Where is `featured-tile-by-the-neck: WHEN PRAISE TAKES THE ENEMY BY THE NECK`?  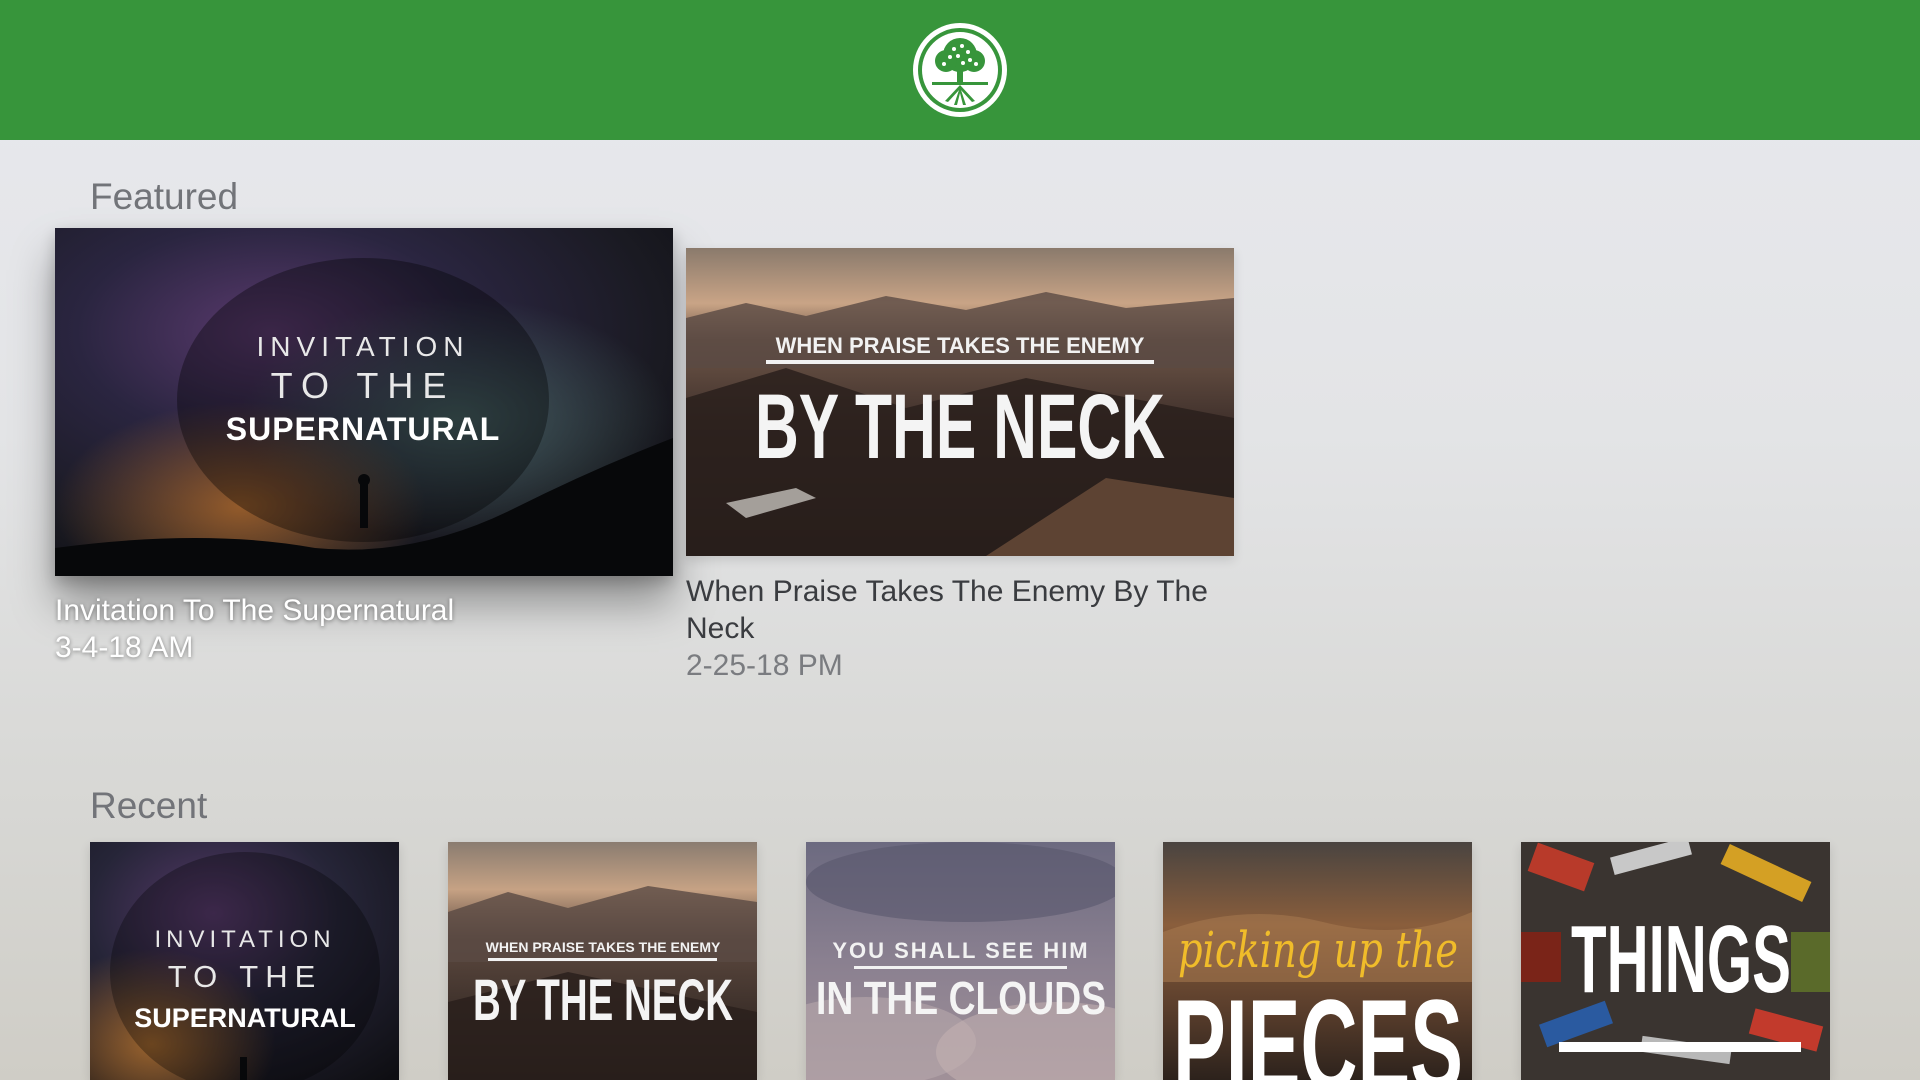 featured-tile-by-the-neck: WHEN PRAISE TAKES THE ENEMY BY THE NECK is located at coordinates (960, 402).